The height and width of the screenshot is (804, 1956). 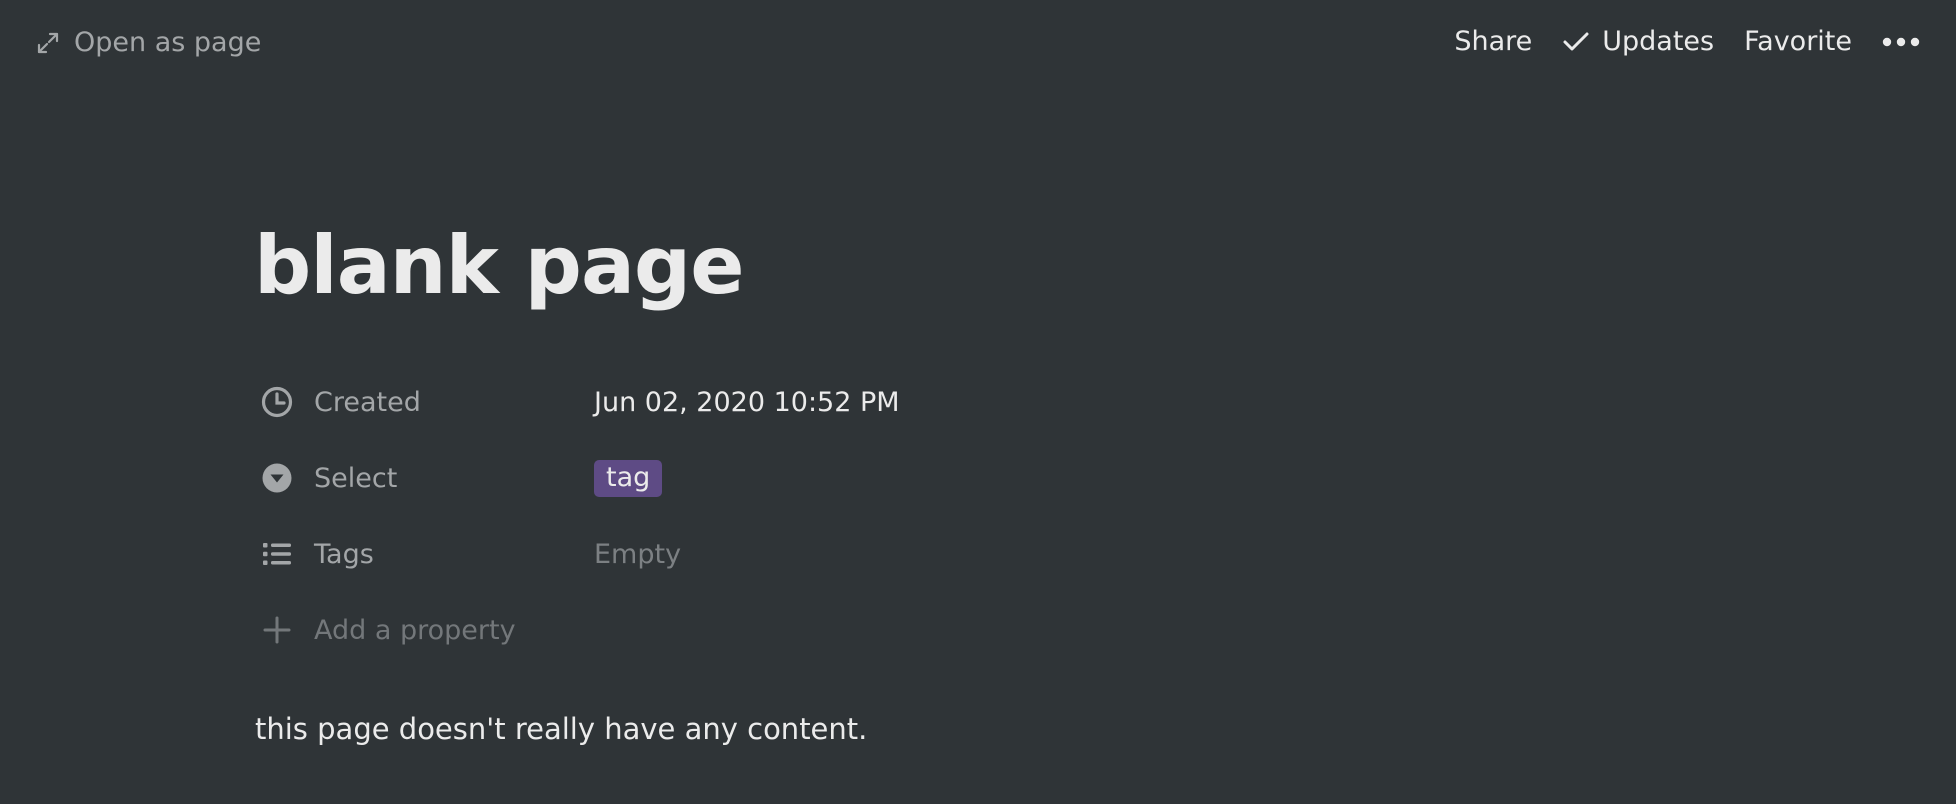 I want to click on open-as-page-button: Open as page, so click(x=148, y=42).